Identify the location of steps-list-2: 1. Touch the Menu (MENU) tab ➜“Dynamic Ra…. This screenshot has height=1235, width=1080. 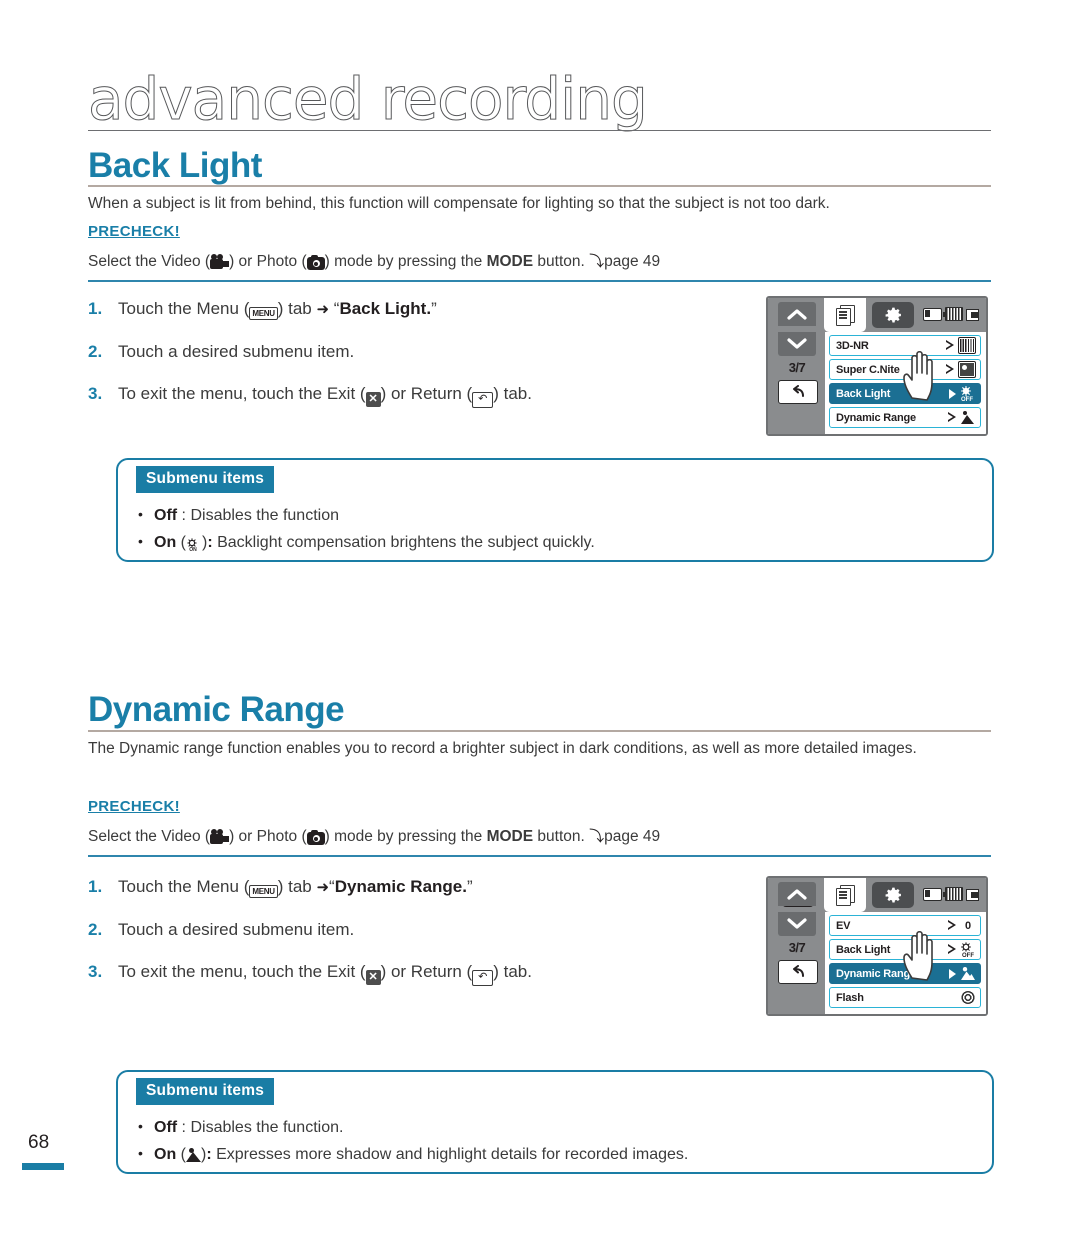
(408, 941).